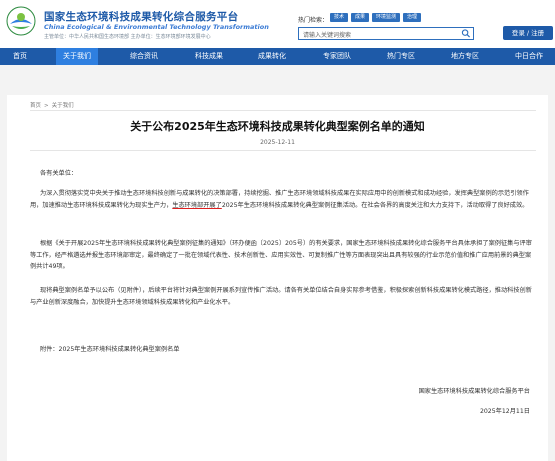  I want to click on hot-tag: 成果, so click(360, 17).